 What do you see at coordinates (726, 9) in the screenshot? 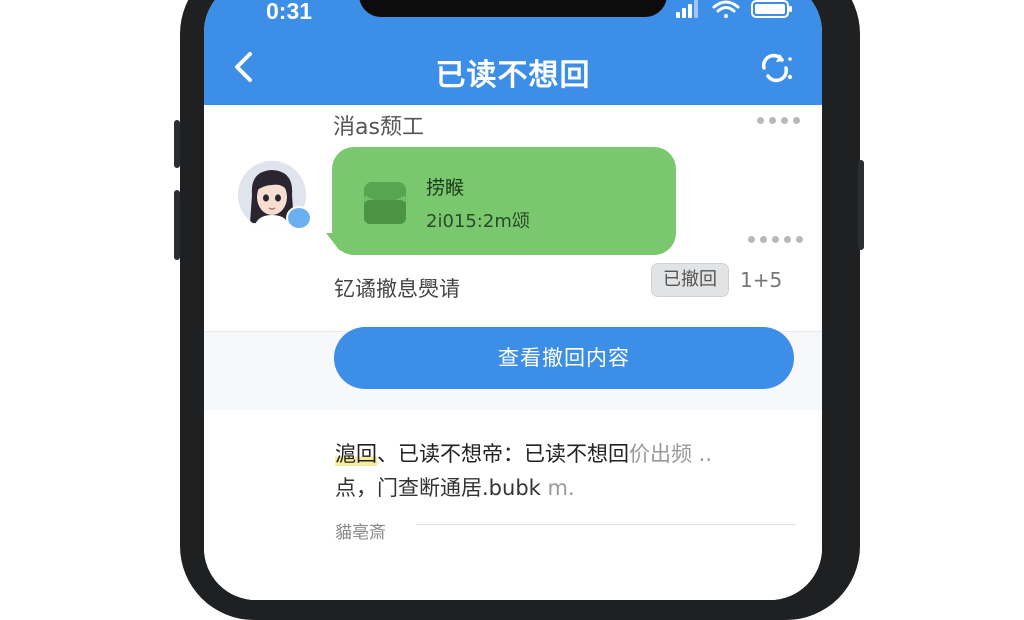
I see `wifi-icon` at bounding box center [726, 9].